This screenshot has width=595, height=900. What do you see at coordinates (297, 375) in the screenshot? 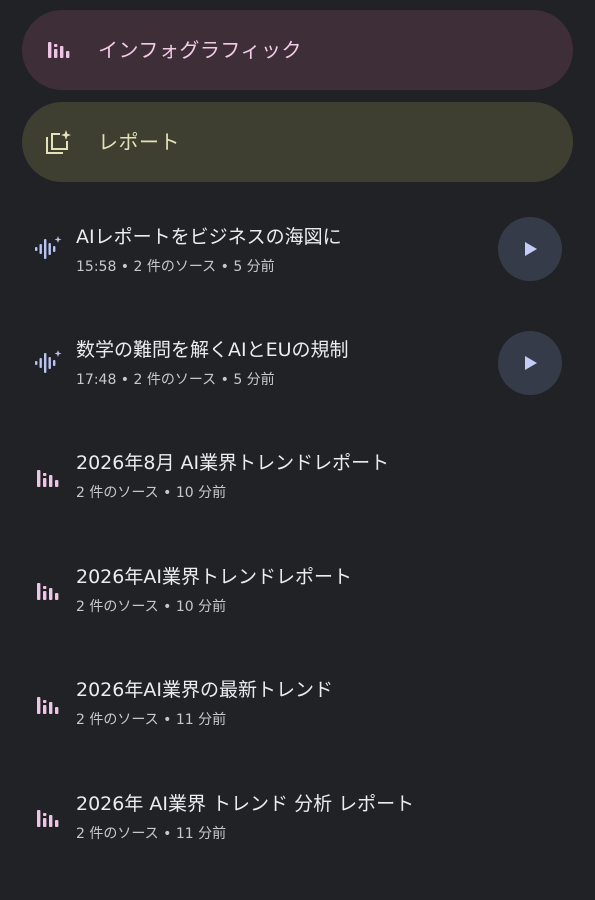
I see `list-item: 数学の難問を解くAIとEUの規制 17:48 • 2 件のソース • 5 分前` at bounding box center [297, 375].